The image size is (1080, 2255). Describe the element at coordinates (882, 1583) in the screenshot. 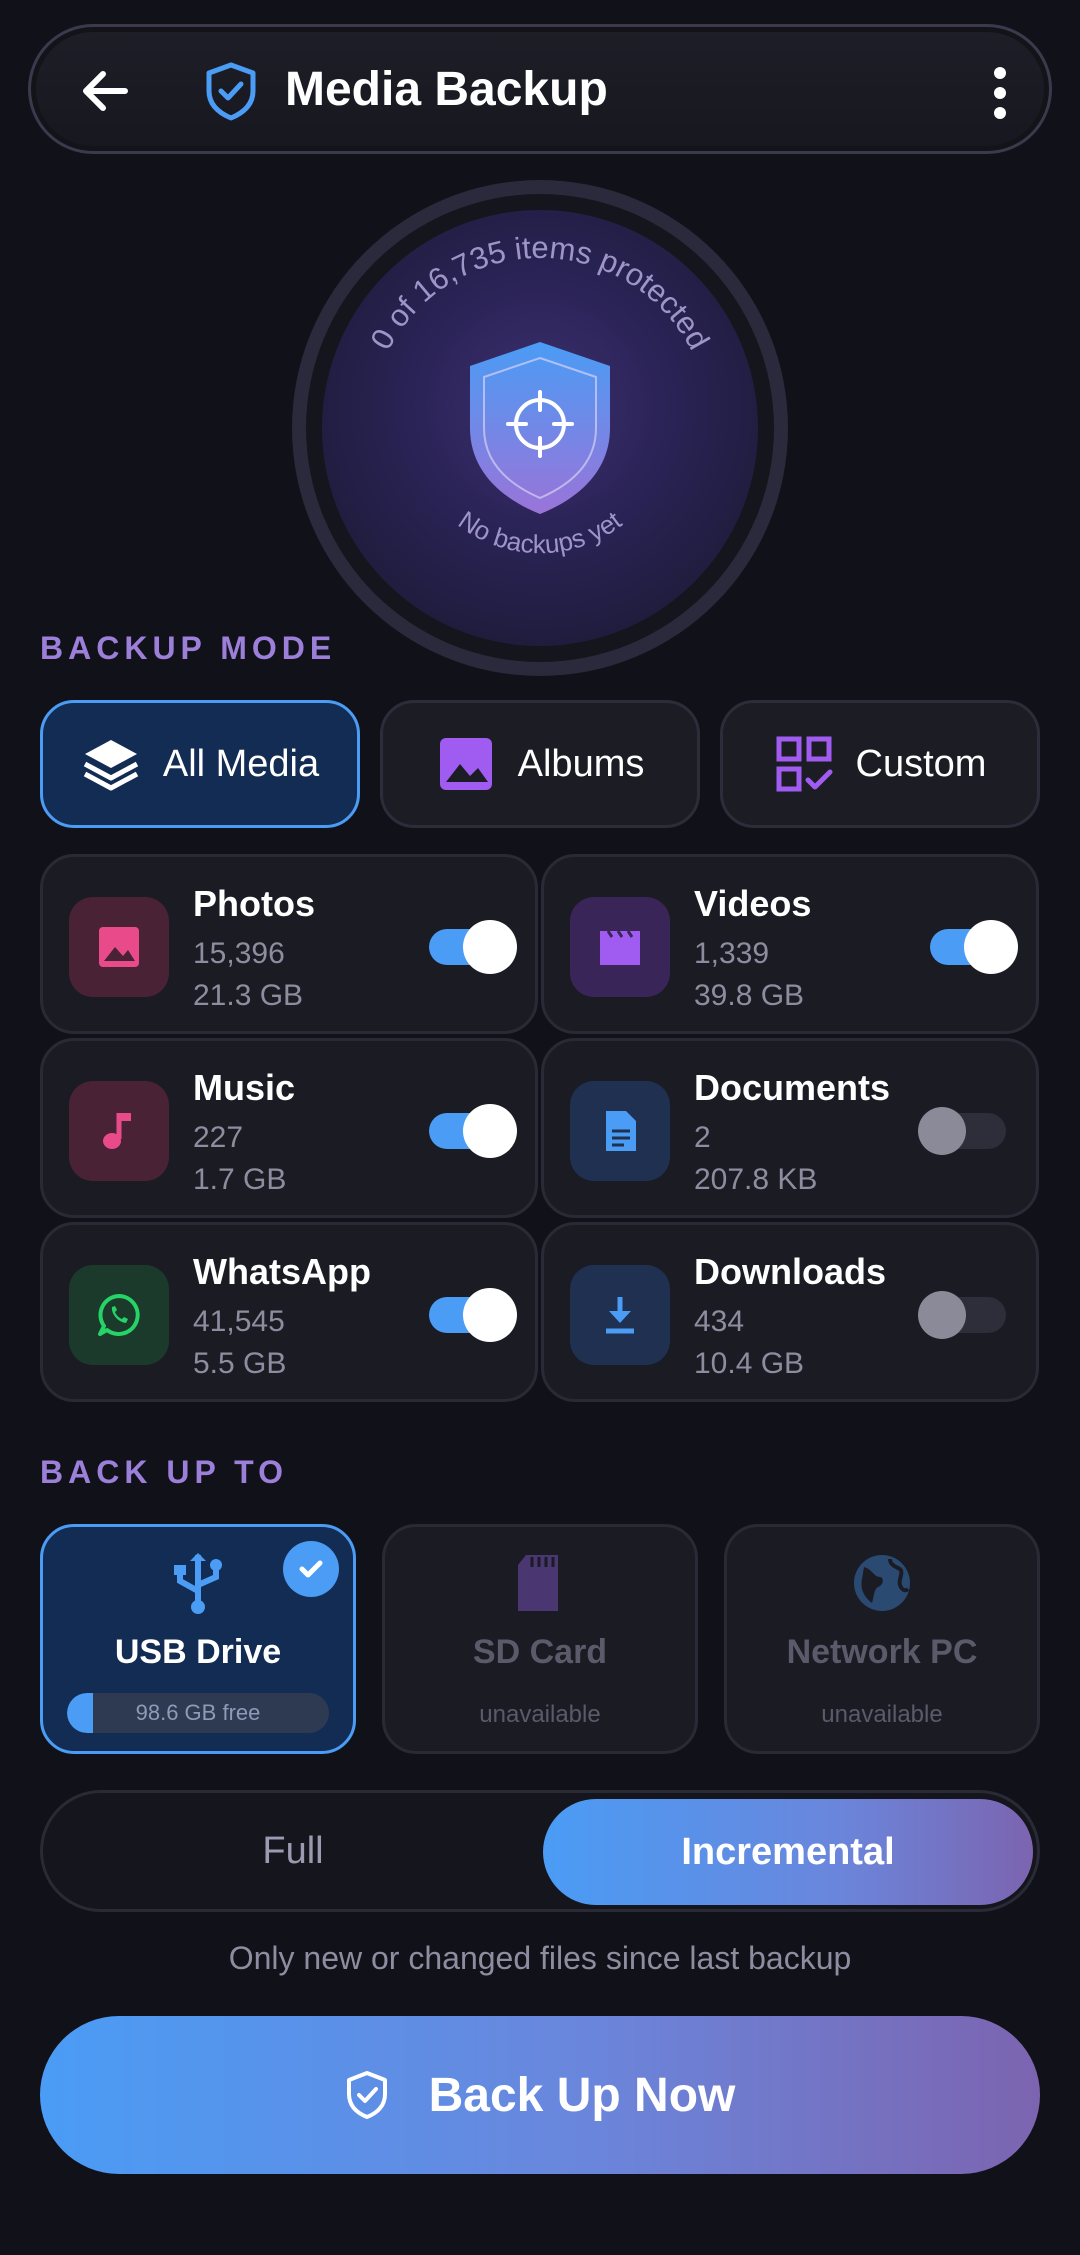

I see `globe-icon` at that location.